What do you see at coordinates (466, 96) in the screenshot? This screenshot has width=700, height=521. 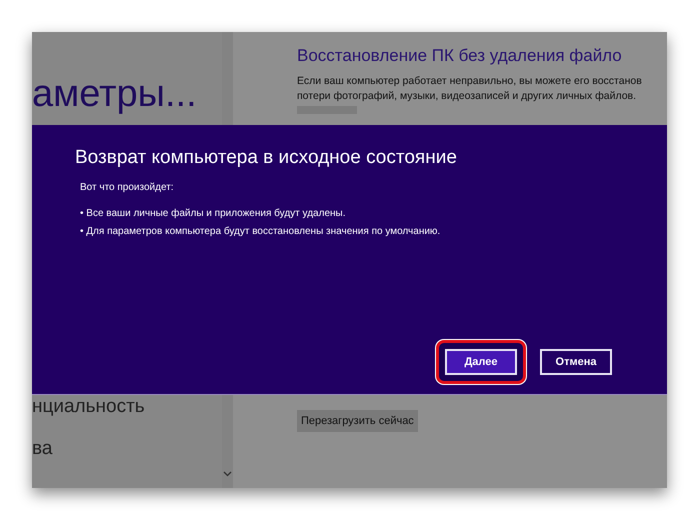 I see `section-description: потери фотографий, музыки, видеозаписей и других личных файлов.` at bounding box center [466, 96].